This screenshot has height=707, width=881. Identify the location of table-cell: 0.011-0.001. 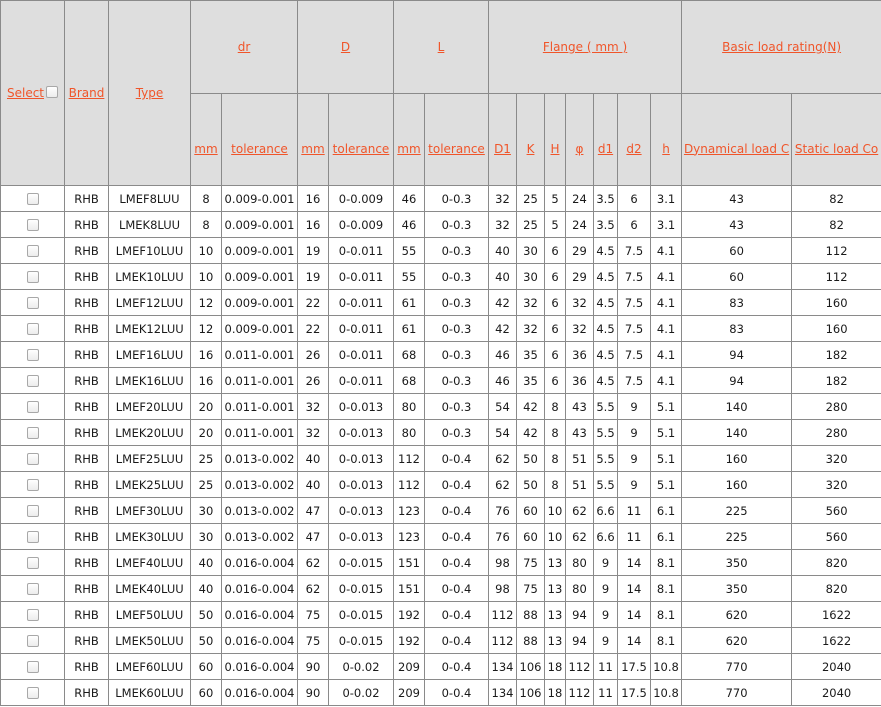
(259, 380).